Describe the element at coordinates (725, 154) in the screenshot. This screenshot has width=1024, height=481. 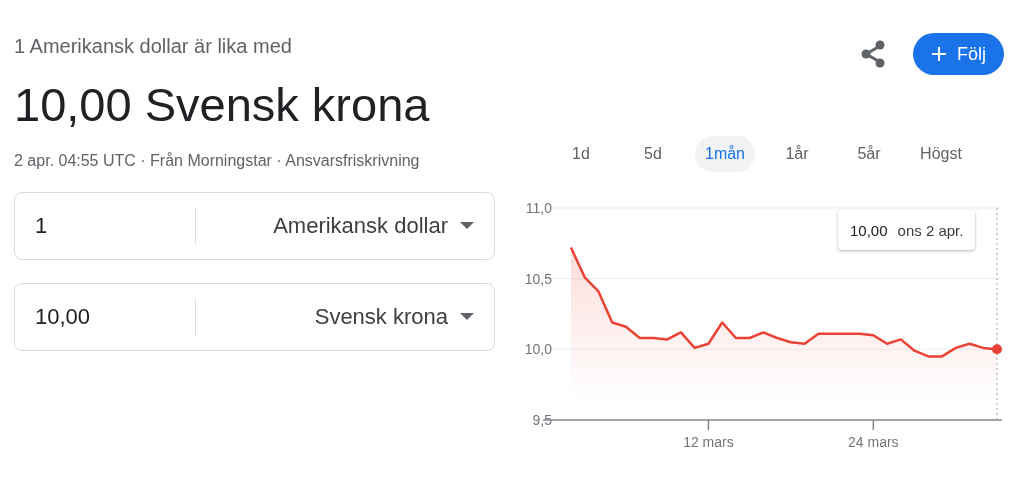
I see `range-tab: 1mån` at that location.